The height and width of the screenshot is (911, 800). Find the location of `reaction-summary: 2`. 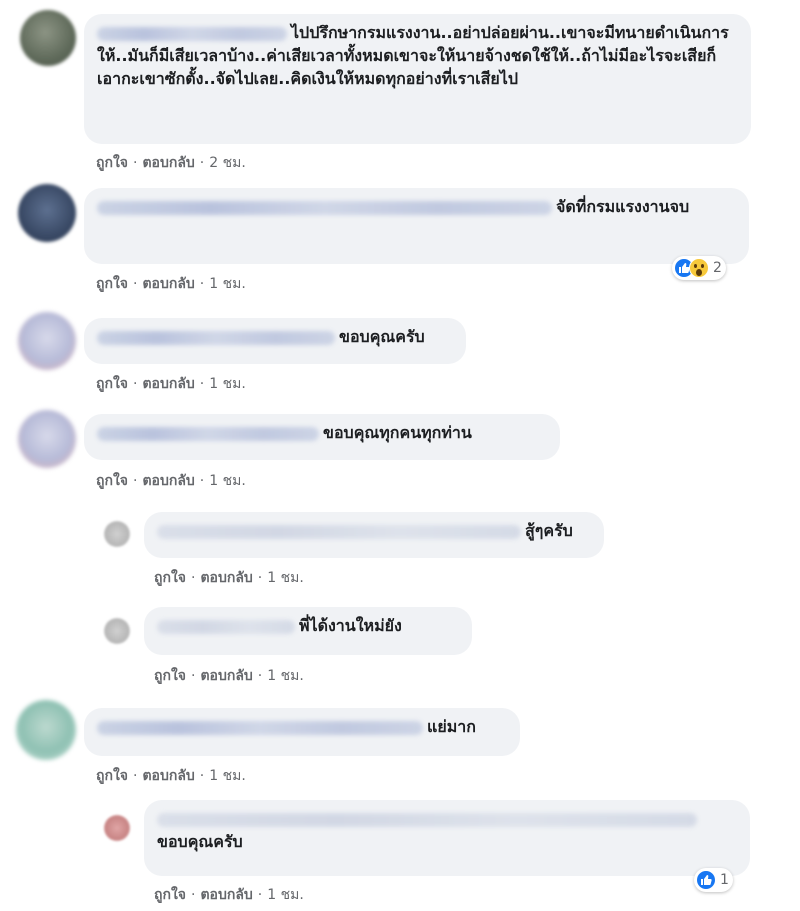

reaction-summary: 2 is located at coordinates (699, 268).